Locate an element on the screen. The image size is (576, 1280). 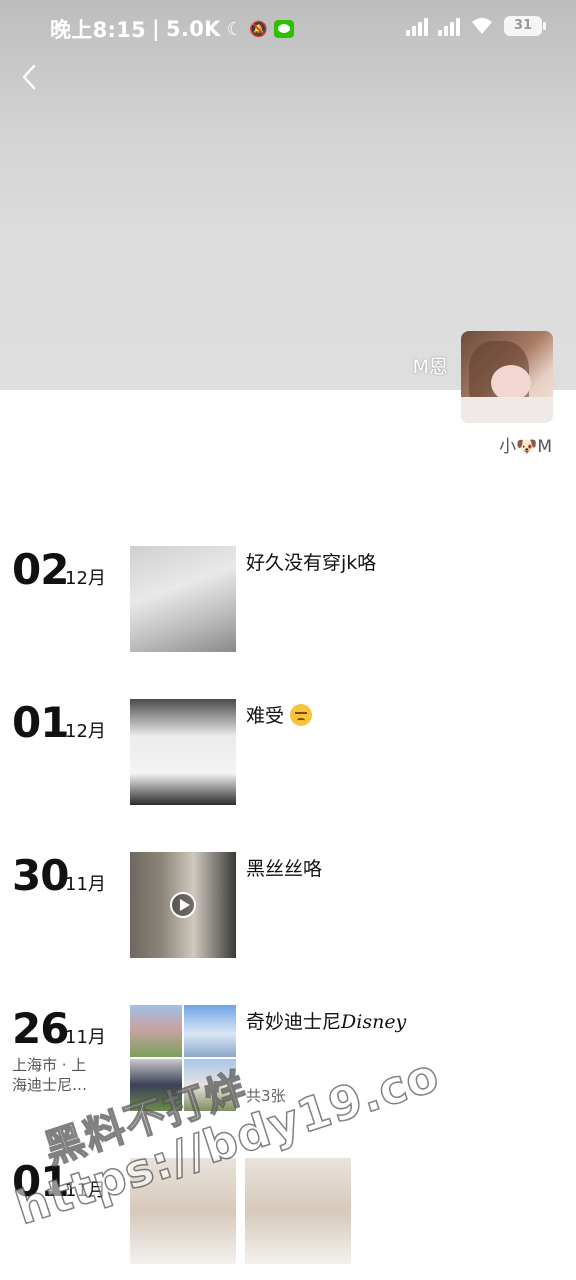
avatar is located at coordinates (507, 377).